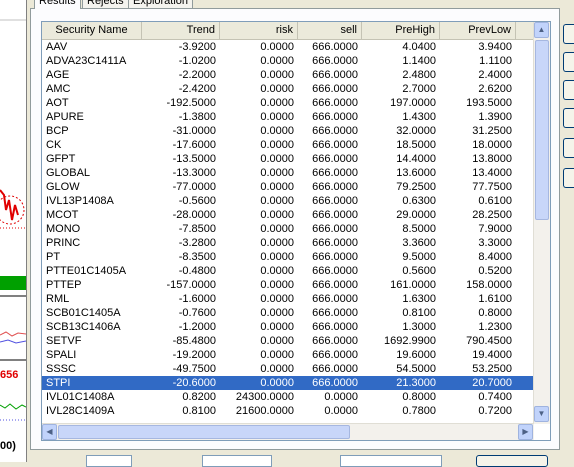  What do you see at coordinates (478, 30) in the screenshot?
I see `column-header-prevlow: PrevLow` at bounding box center [478, 30].